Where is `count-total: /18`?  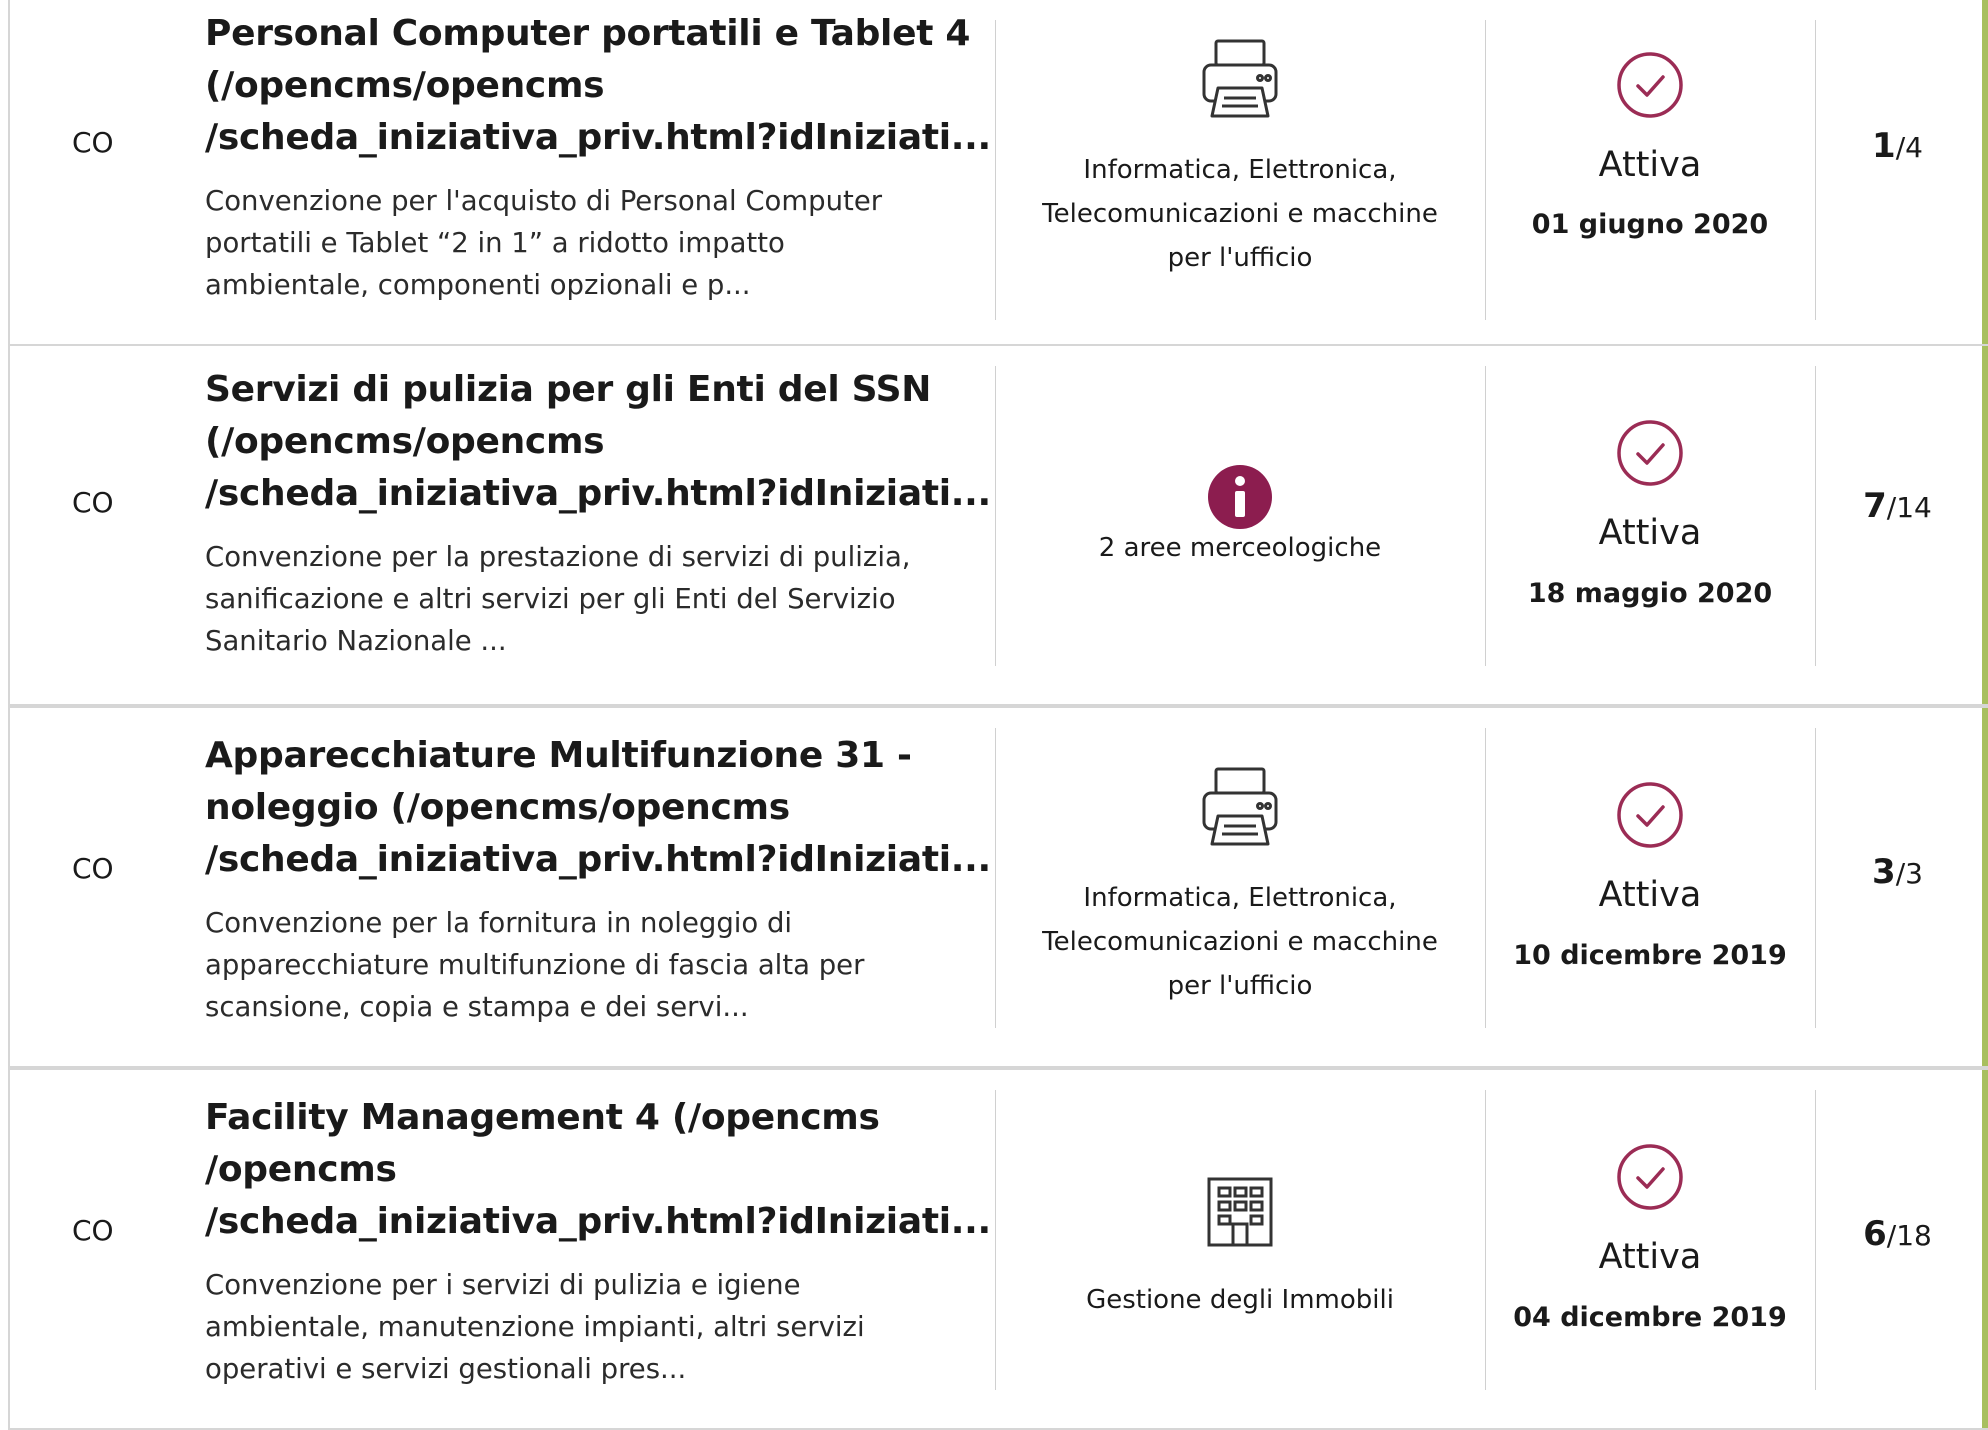 count-total: /18 is located at coordinates (1909, 1235).